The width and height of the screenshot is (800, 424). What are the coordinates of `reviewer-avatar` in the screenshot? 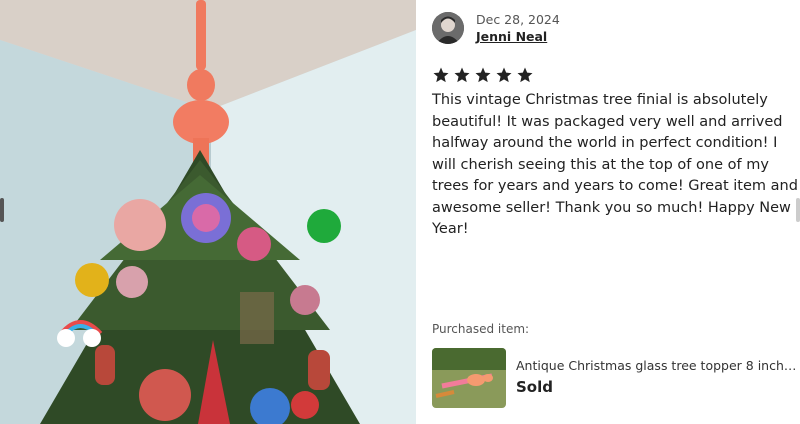 It's located at (448, 28).